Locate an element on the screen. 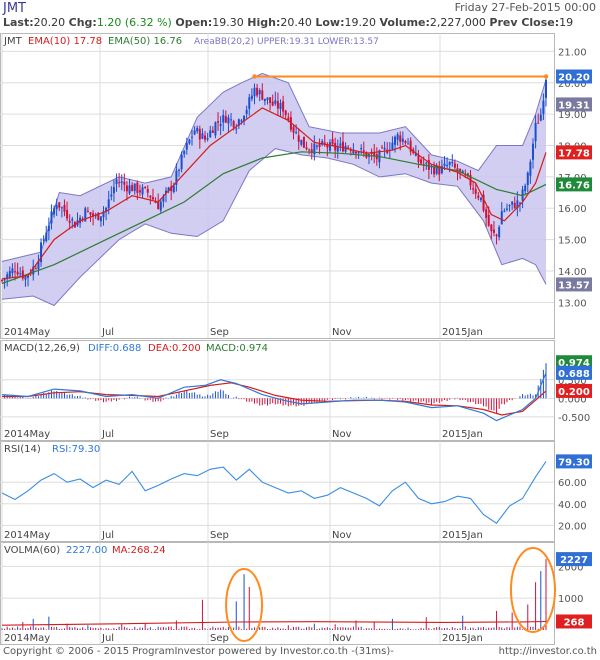 This screenshot has width=600, height=660. price-badge-label: 20.20 is located at coordinates (574, 78).